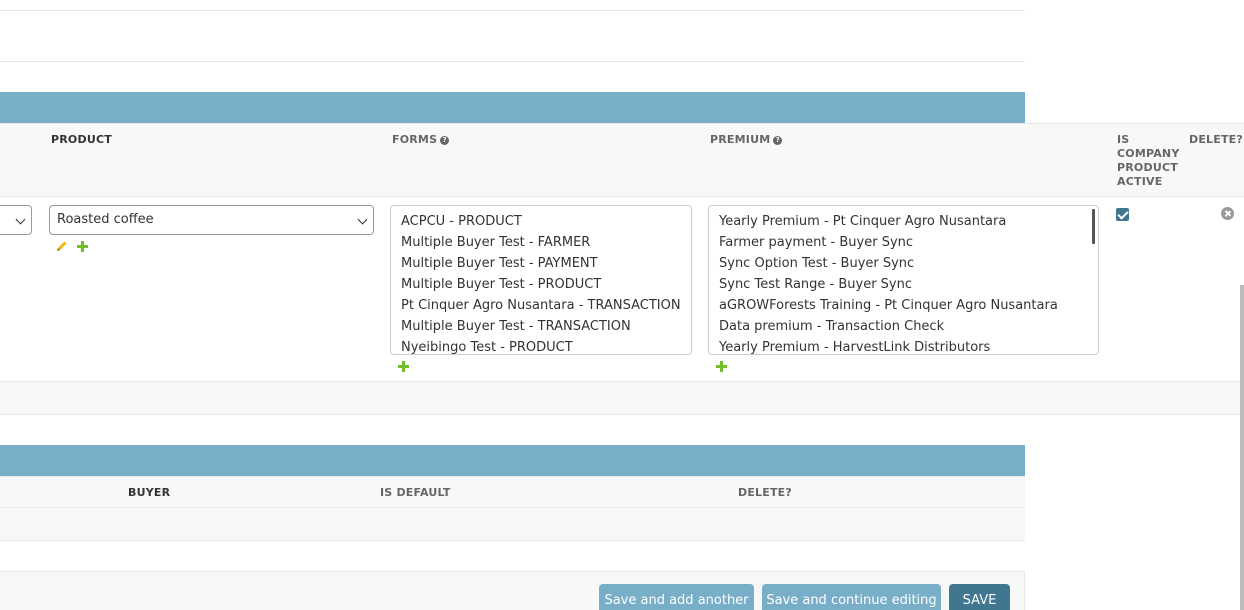 The width and height of the screenshot is (1244, 610). What do you see at coordinates (622, 160) in the screenshot?
I see `product-table-header` at bounding box center [622, 160].